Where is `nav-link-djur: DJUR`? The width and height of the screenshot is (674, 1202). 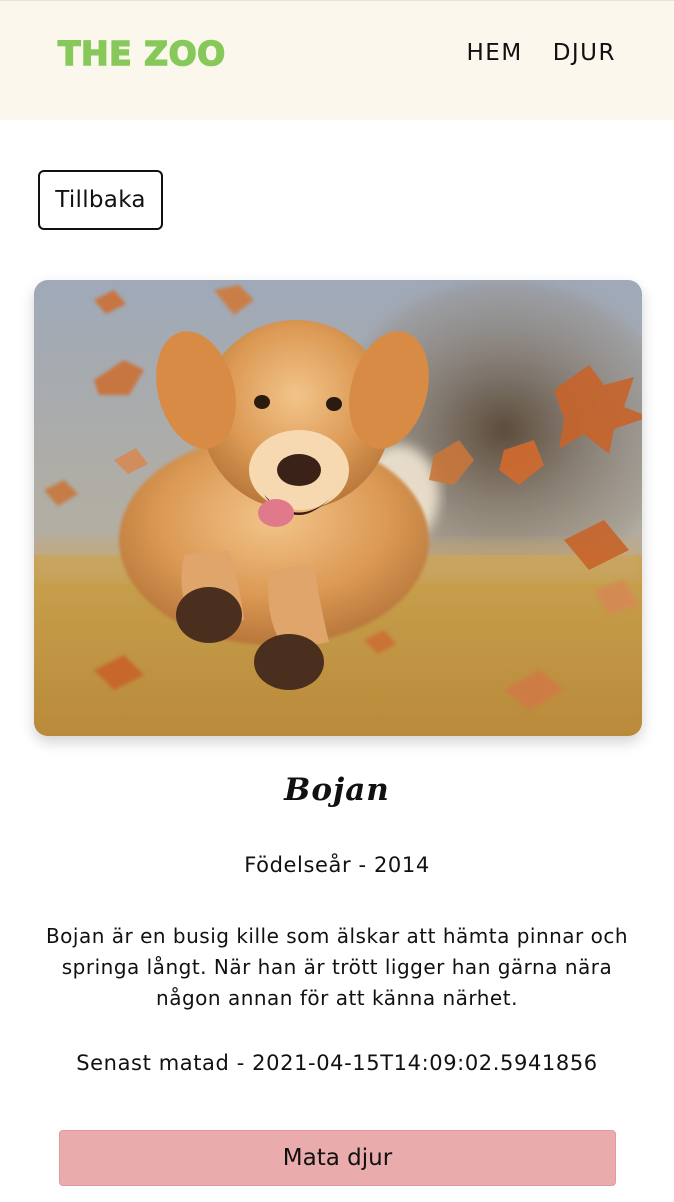 nav-link-djur: DJUR is located at coordinates (584, 53).